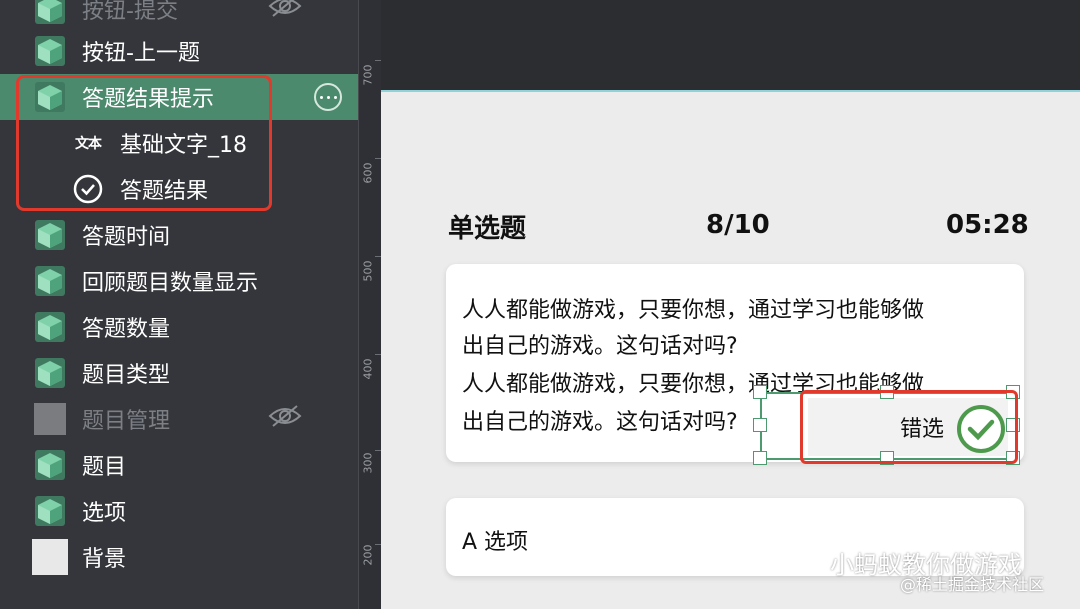  Describe the element at coordinates (179, 465) in the screenshot. I see `layer-row-question: 题目` at that location.